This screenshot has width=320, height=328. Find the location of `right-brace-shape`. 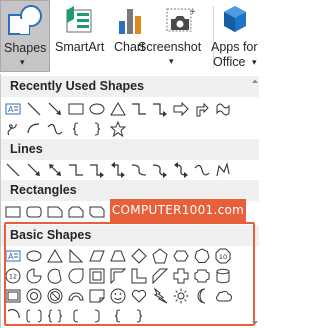

right-brace-shape is located at coordinates (97, 129).